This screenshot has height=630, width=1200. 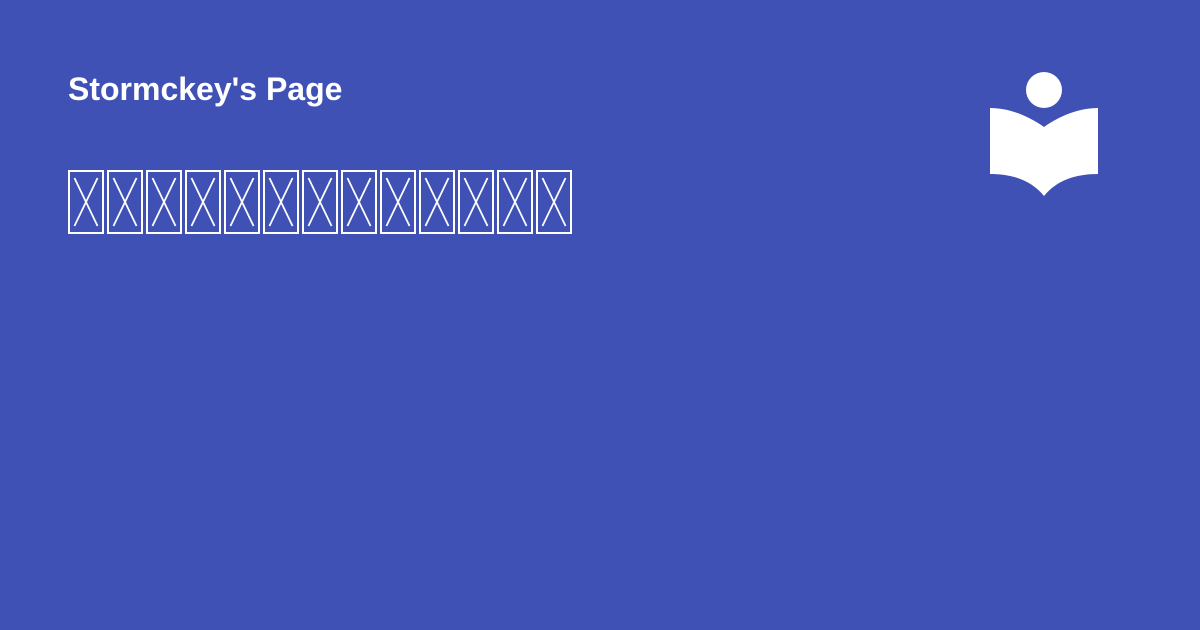 I want to click on missing-glyph-row, so click(x=478, y=202).